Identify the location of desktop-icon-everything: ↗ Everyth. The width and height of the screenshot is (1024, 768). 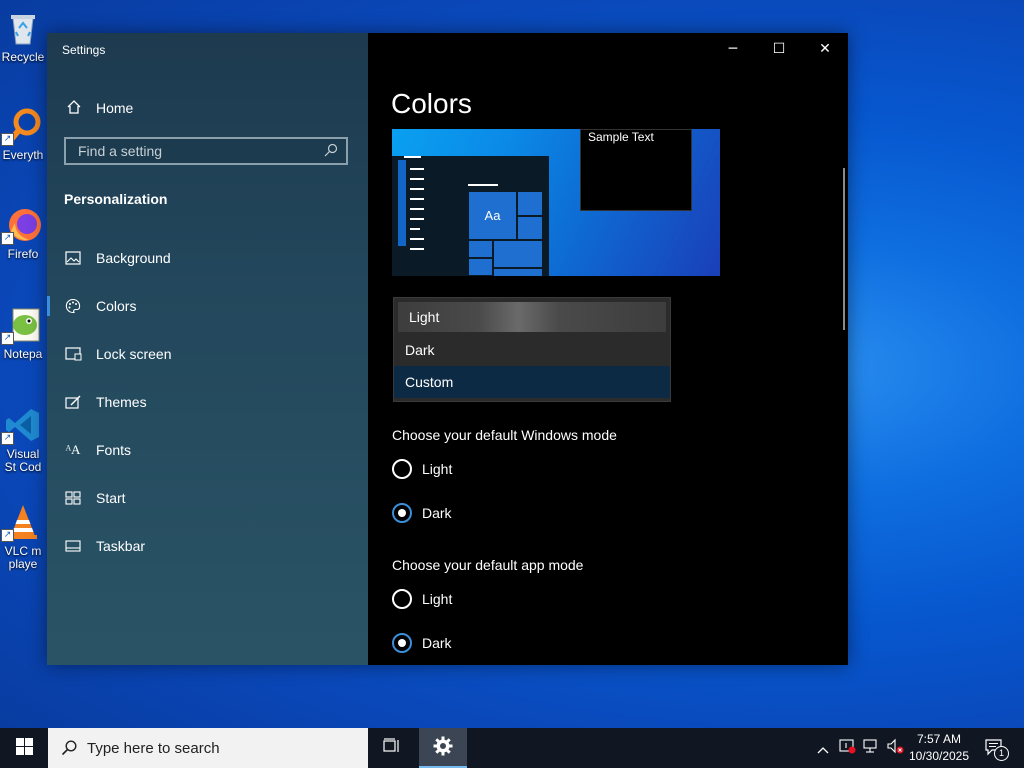
(23, 134).